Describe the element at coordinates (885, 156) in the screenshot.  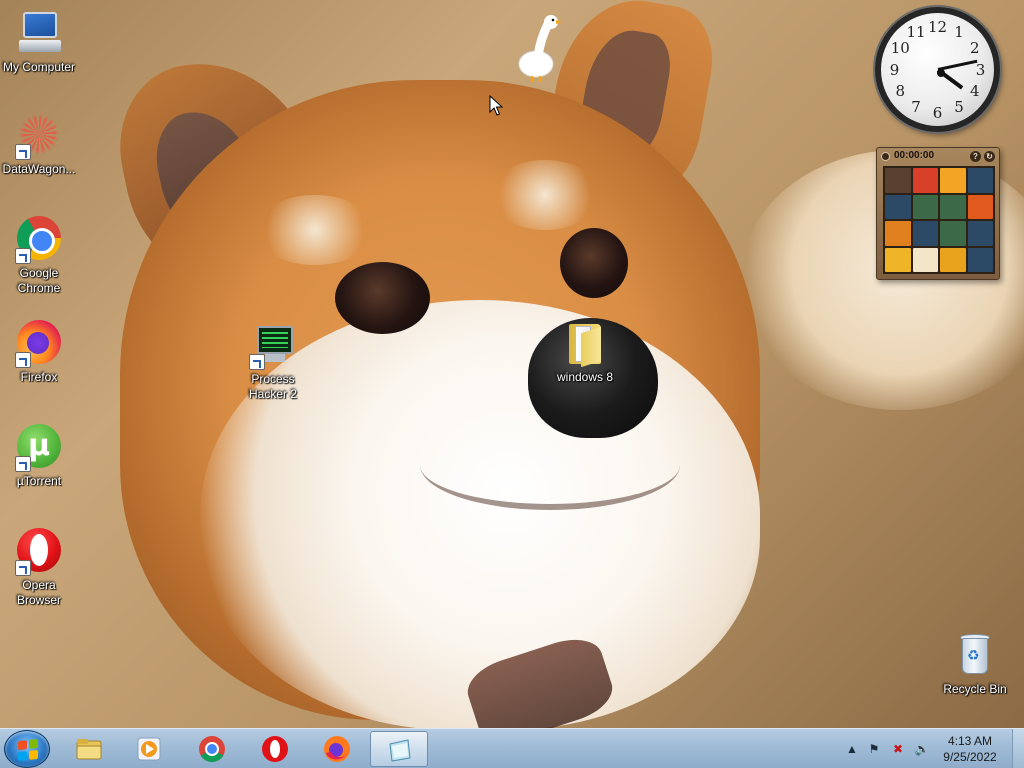
I see `timer-icon` at that location.